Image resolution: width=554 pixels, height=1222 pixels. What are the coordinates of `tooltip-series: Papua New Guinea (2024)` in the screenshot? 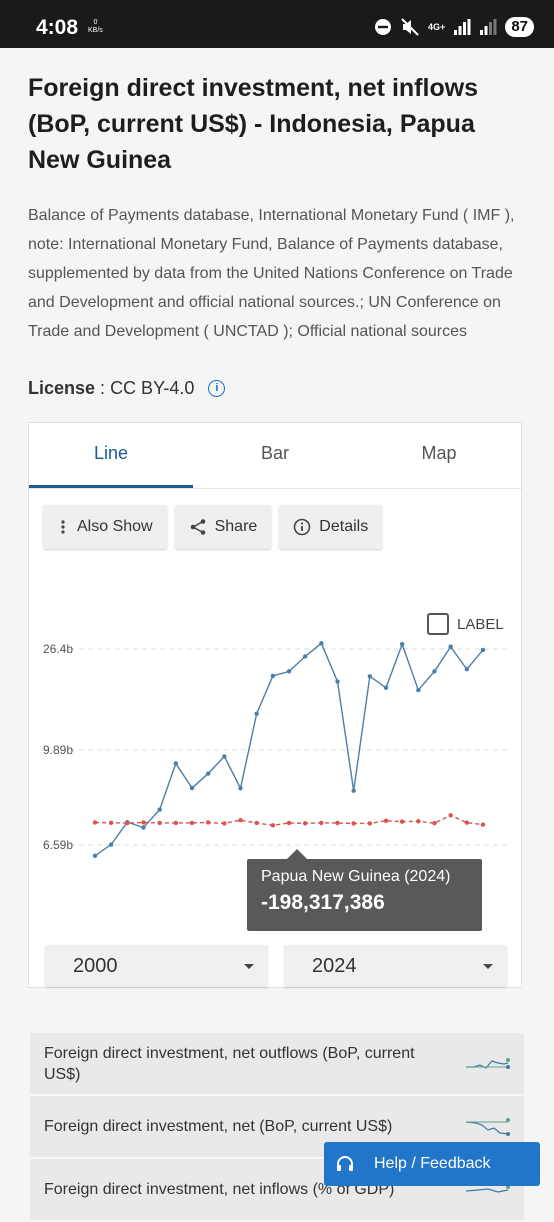 It's located at (356, 876).